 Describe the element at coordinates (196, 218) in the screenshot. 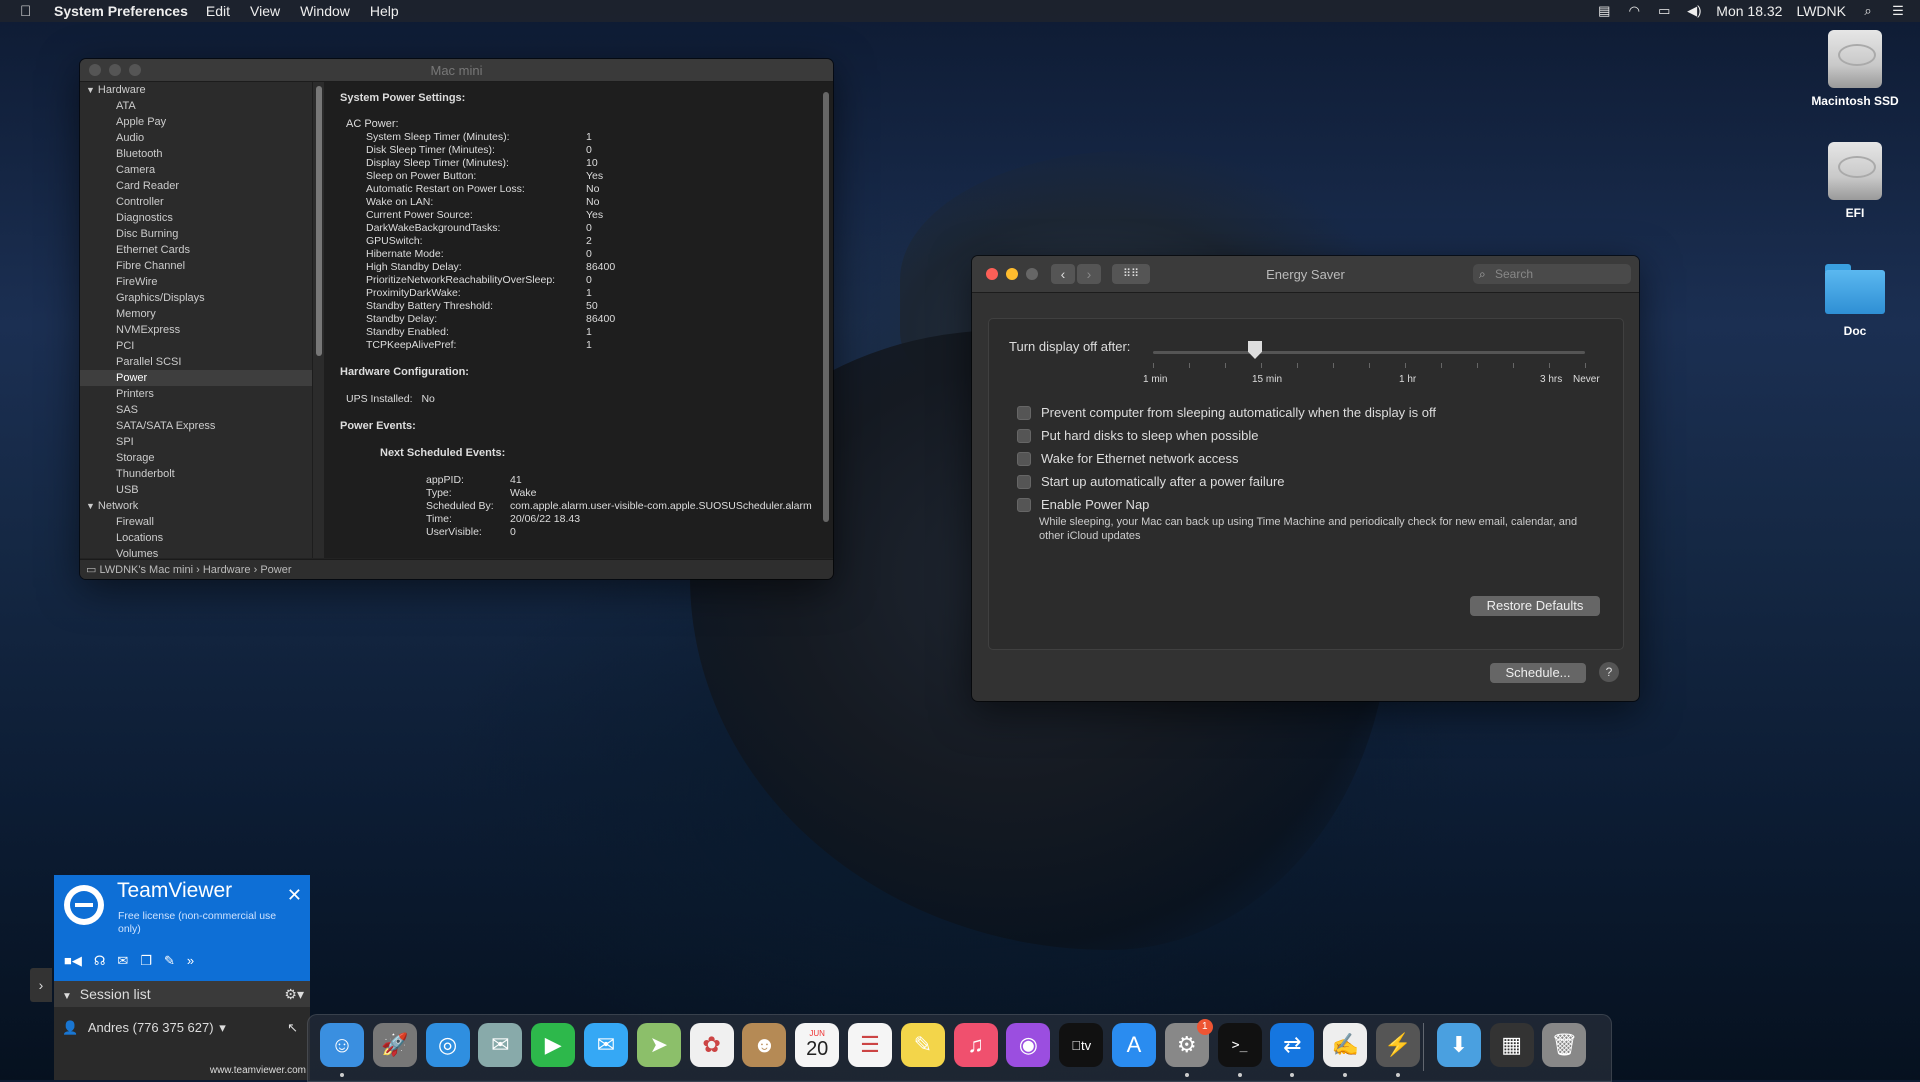

I see `sidebar-item: Diagnostics` at that location.